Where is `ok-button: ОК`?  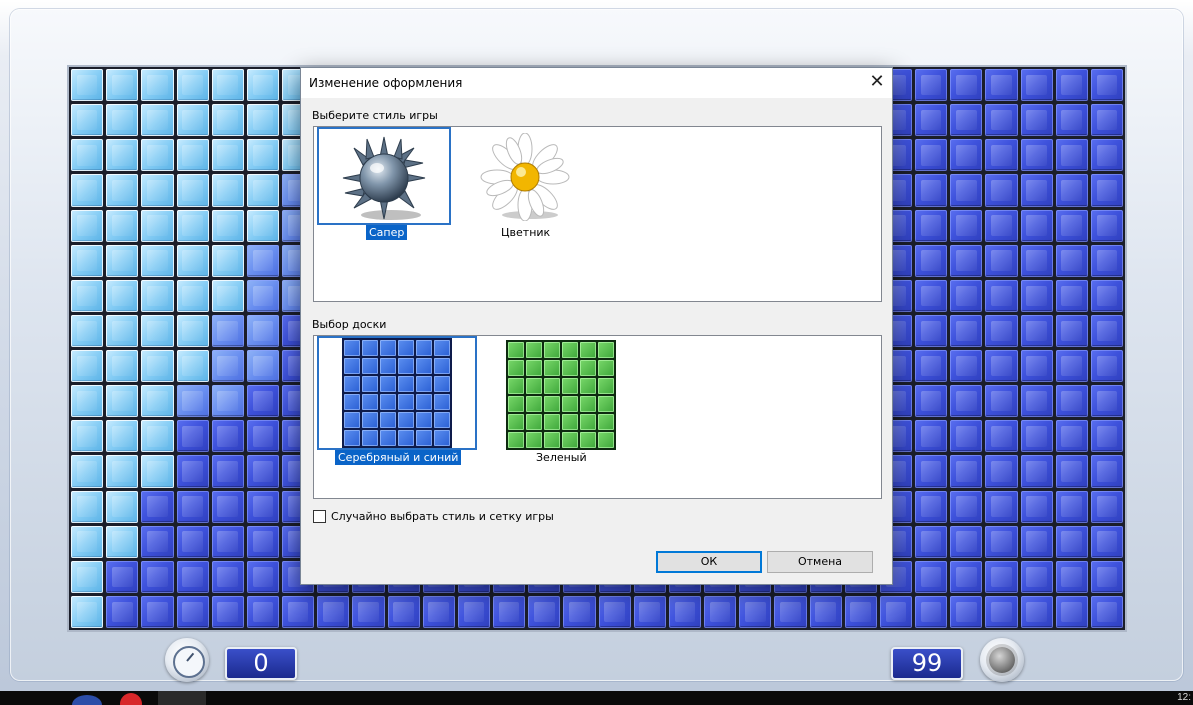 ok-button: ОК is located at coordinates (709, 562).